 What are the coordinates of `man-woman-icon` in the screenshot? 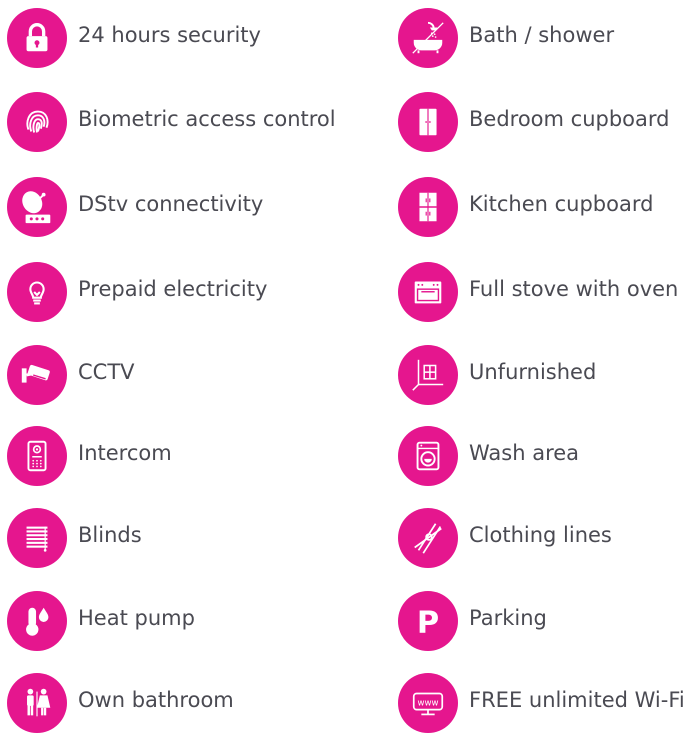 It's located at (37, 703).